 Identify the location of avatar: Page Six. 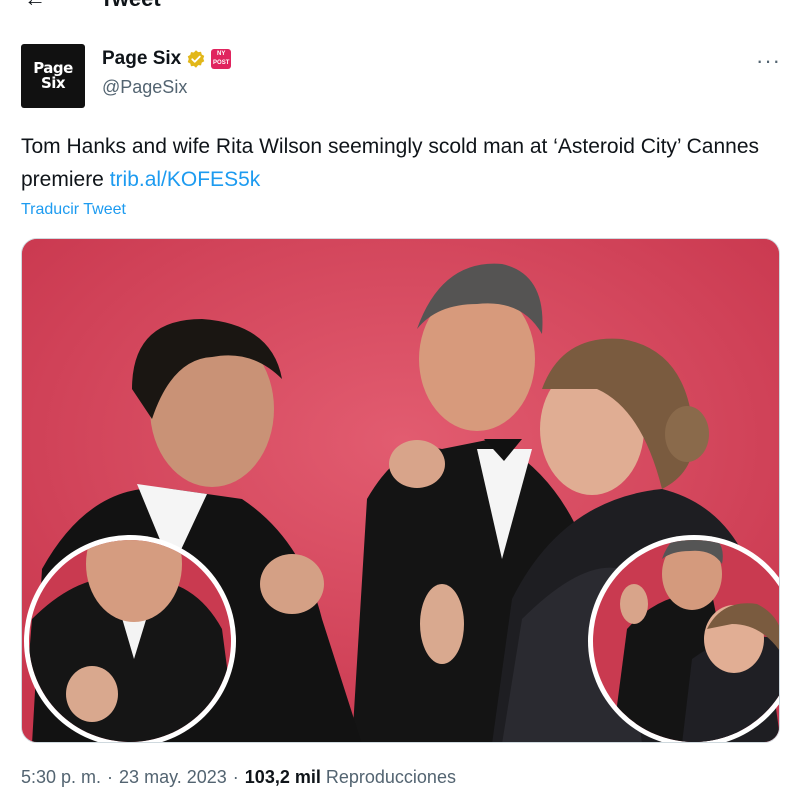
(53, 76).